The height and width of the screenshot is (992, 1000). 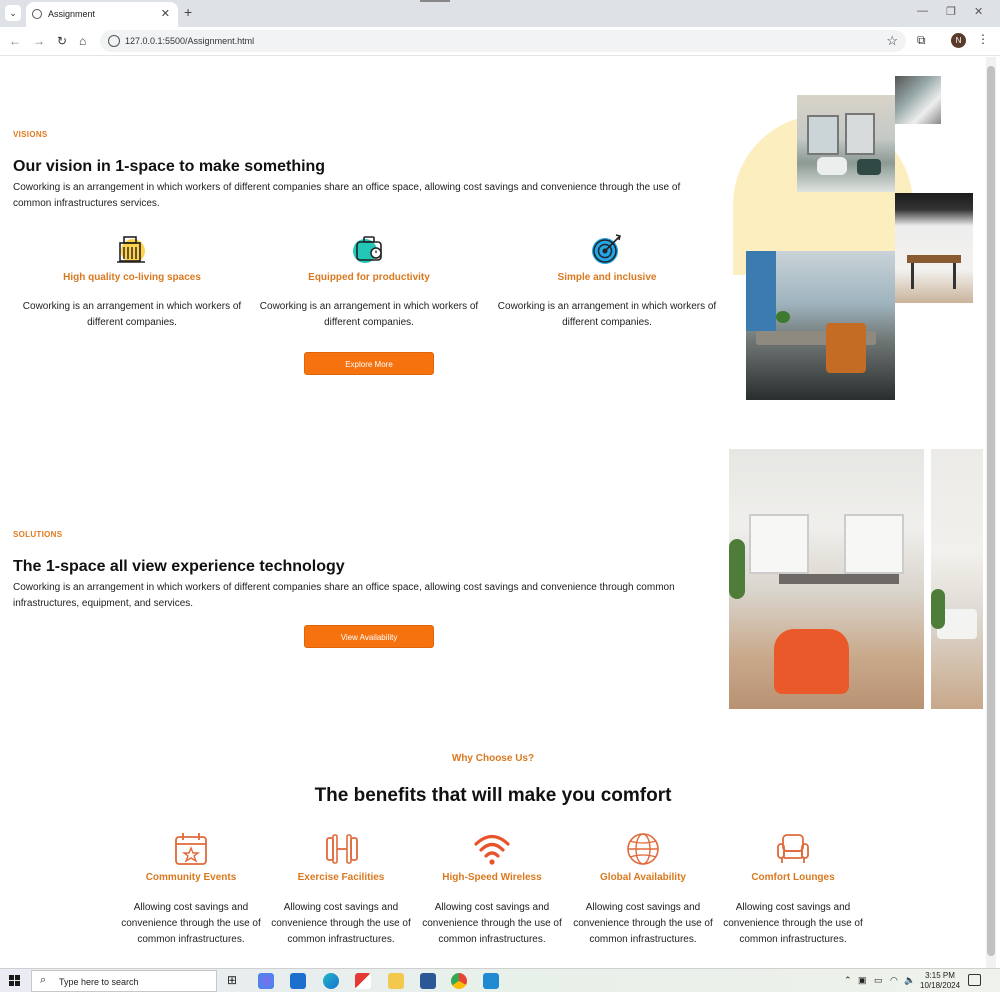 What do you see at coordinates (500, 13) in the screenshot?
I see `browser-tabbar: ⌄ Assignment ✕ + — ❐ ✕` at bounding box center [500, 13].